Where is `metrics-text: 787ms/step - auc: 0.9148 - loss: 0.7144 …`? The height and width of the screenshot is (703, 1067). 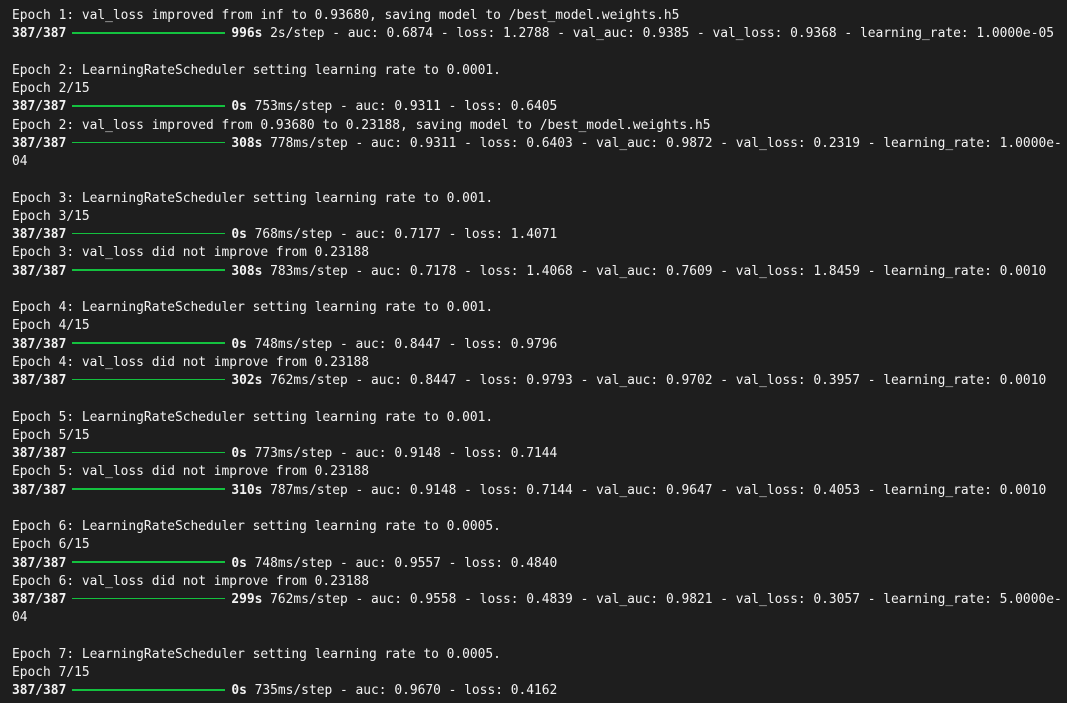 metrics-text: 787ms/step - auc: 0.9148 - loss: 0.7144 … is located at coordinates (654, 490).